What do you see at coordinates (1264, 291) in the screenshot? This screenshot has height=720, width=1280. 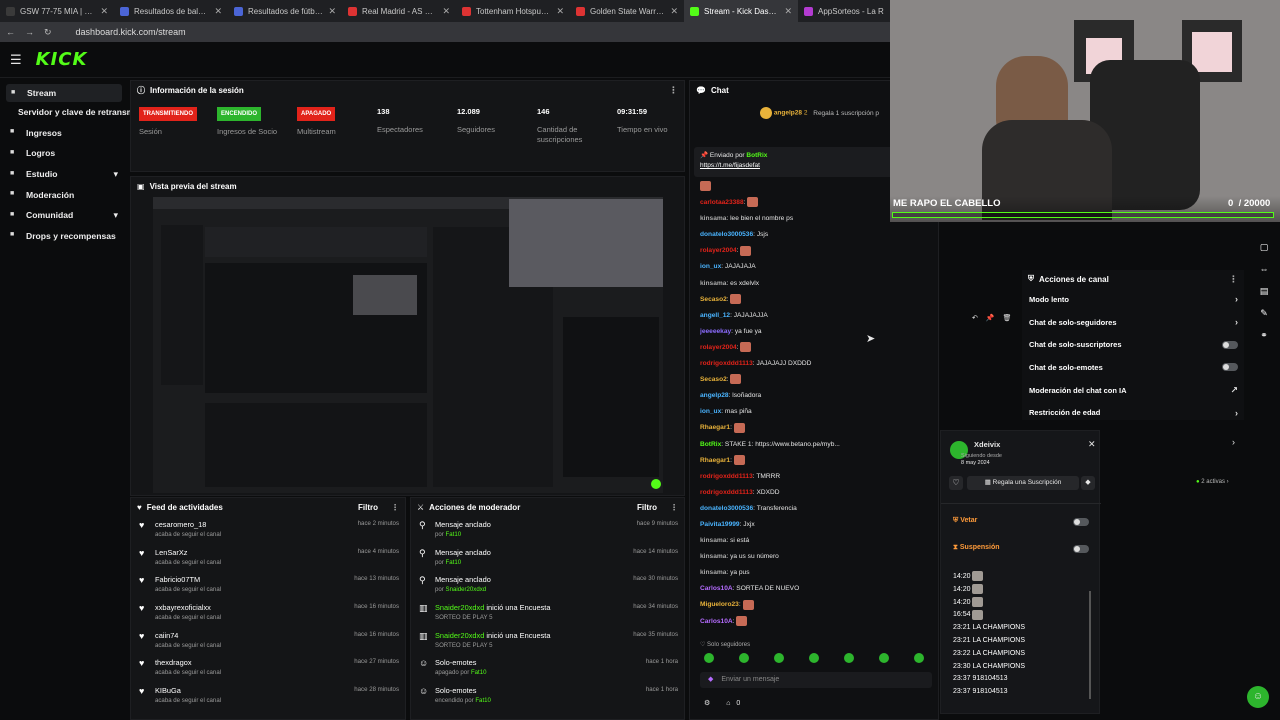 I see `layout-icon: ▤` at bounding box center [1264, 291].